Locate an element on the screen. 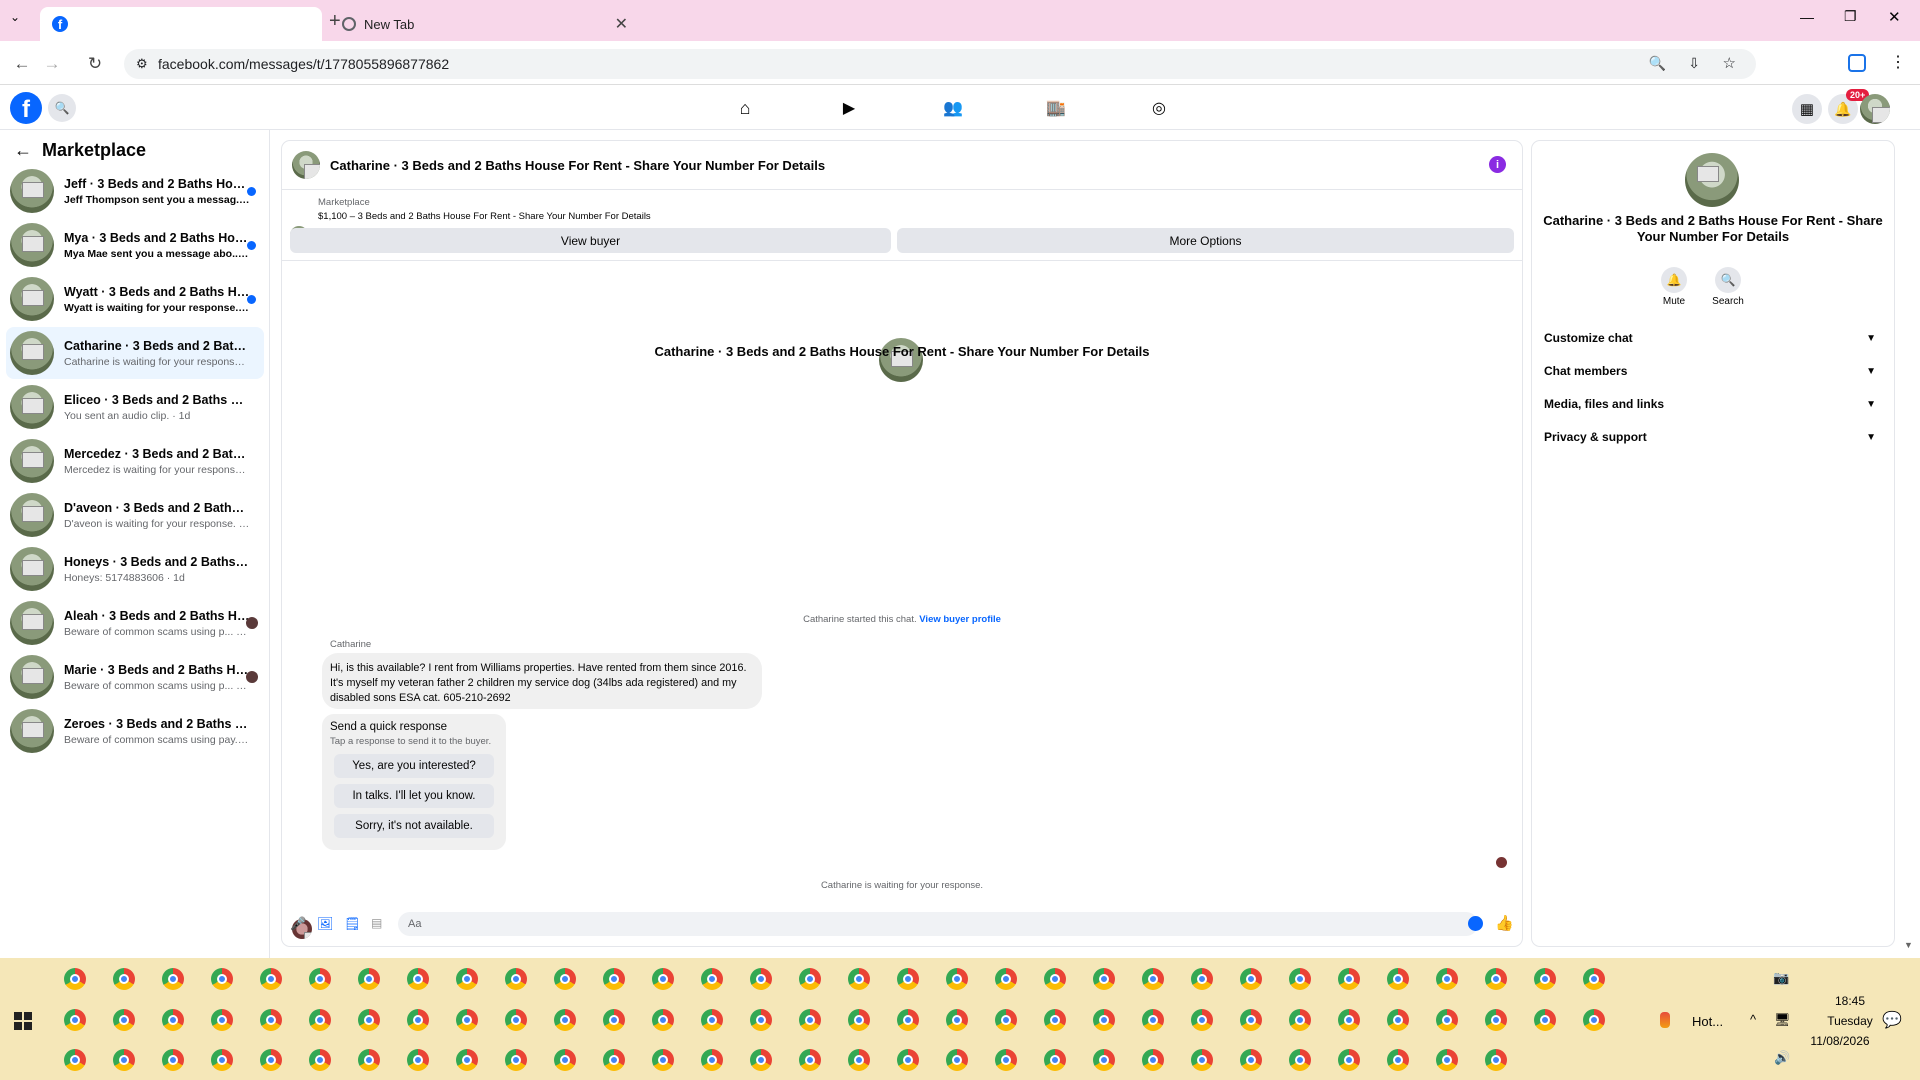 The width and height of the screenshot is (1920, 1080). media-files-links-section: Media, files and links ▼ is located at coordinates (1714, 404).